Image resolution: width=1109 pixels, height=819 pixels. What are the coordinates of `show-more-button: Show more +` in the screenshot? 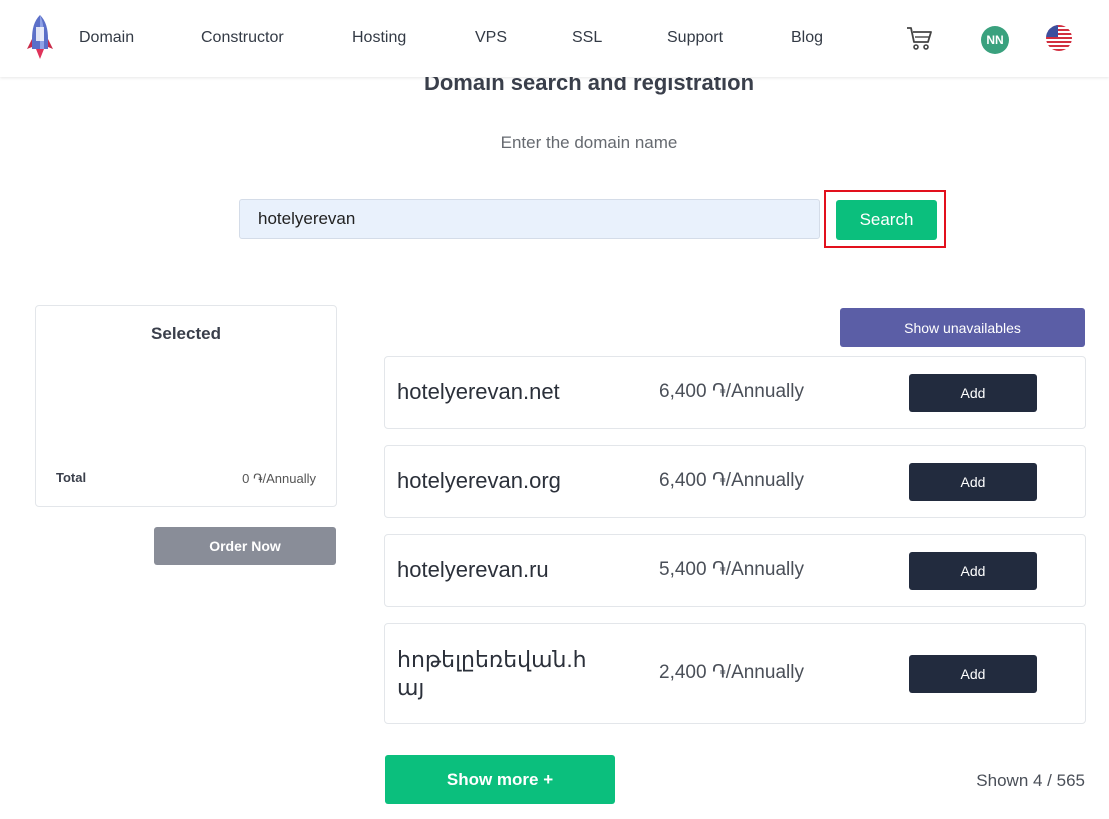 It's located at (500, 779).